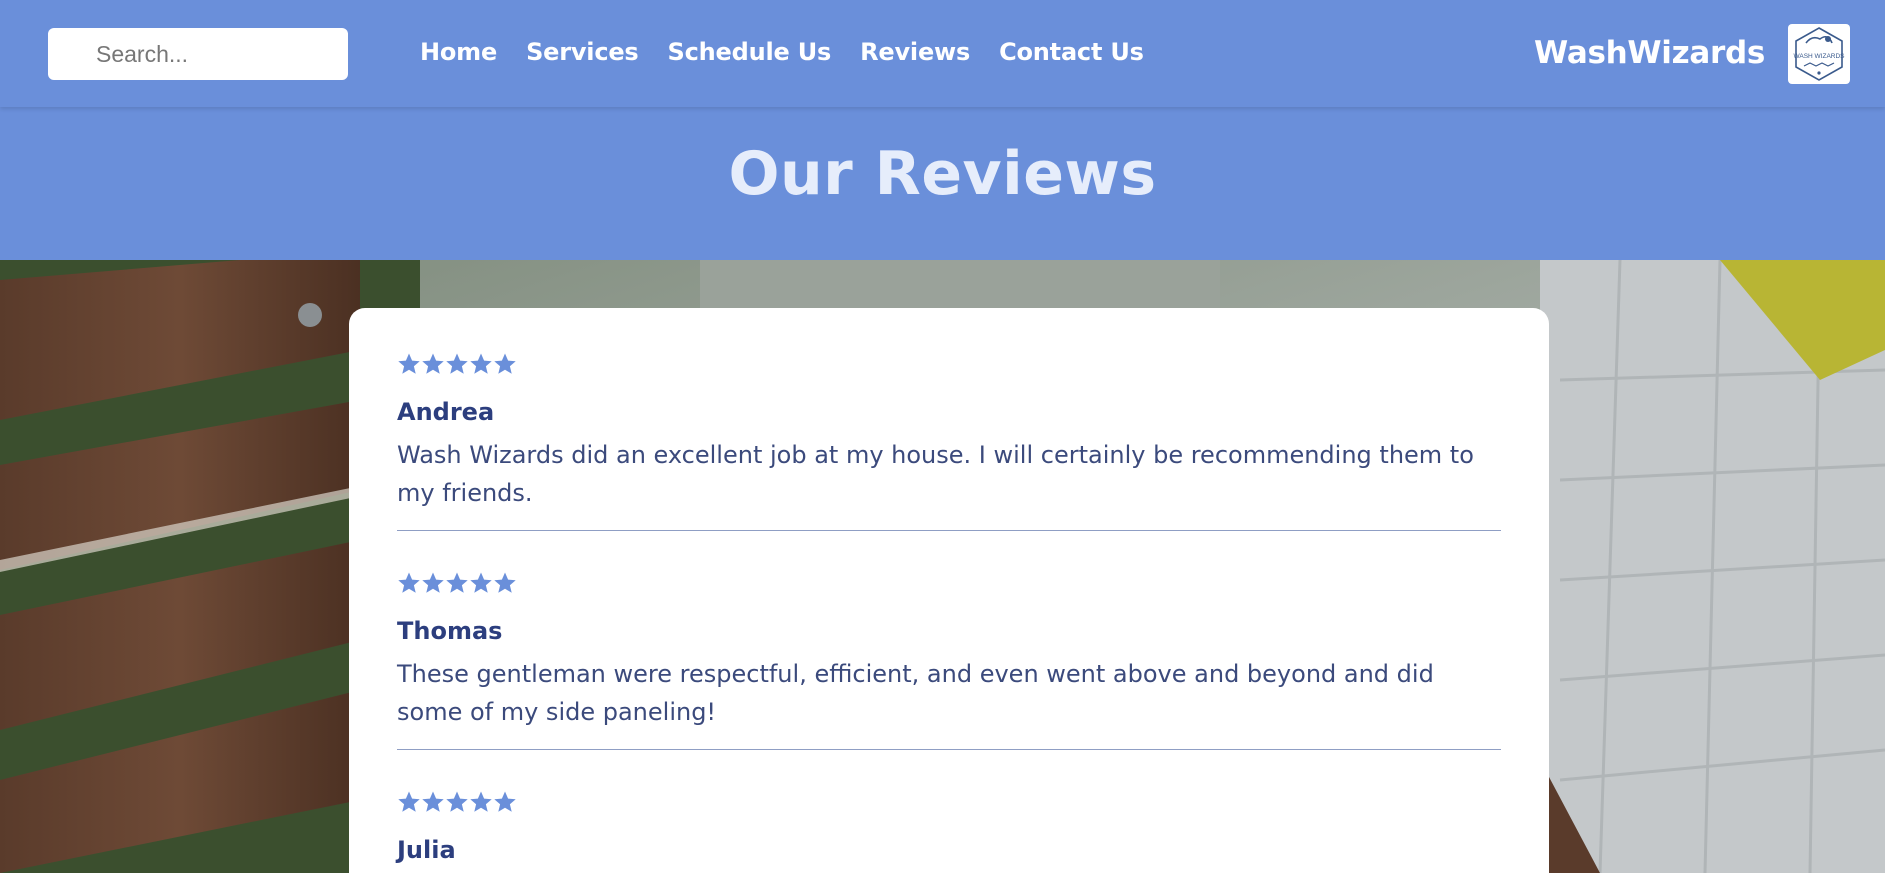 Image resolution: width=1885 pixels, height=873 pixels. What do you see at coordinates (446, 412) in the screenshot?
I see `reviewer-name: Andrea` at bounding box center [446, 412].